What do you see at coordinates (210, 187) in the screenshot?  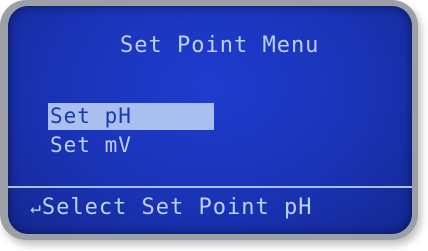 I see `status-divider` at bounding box center [210, 187].